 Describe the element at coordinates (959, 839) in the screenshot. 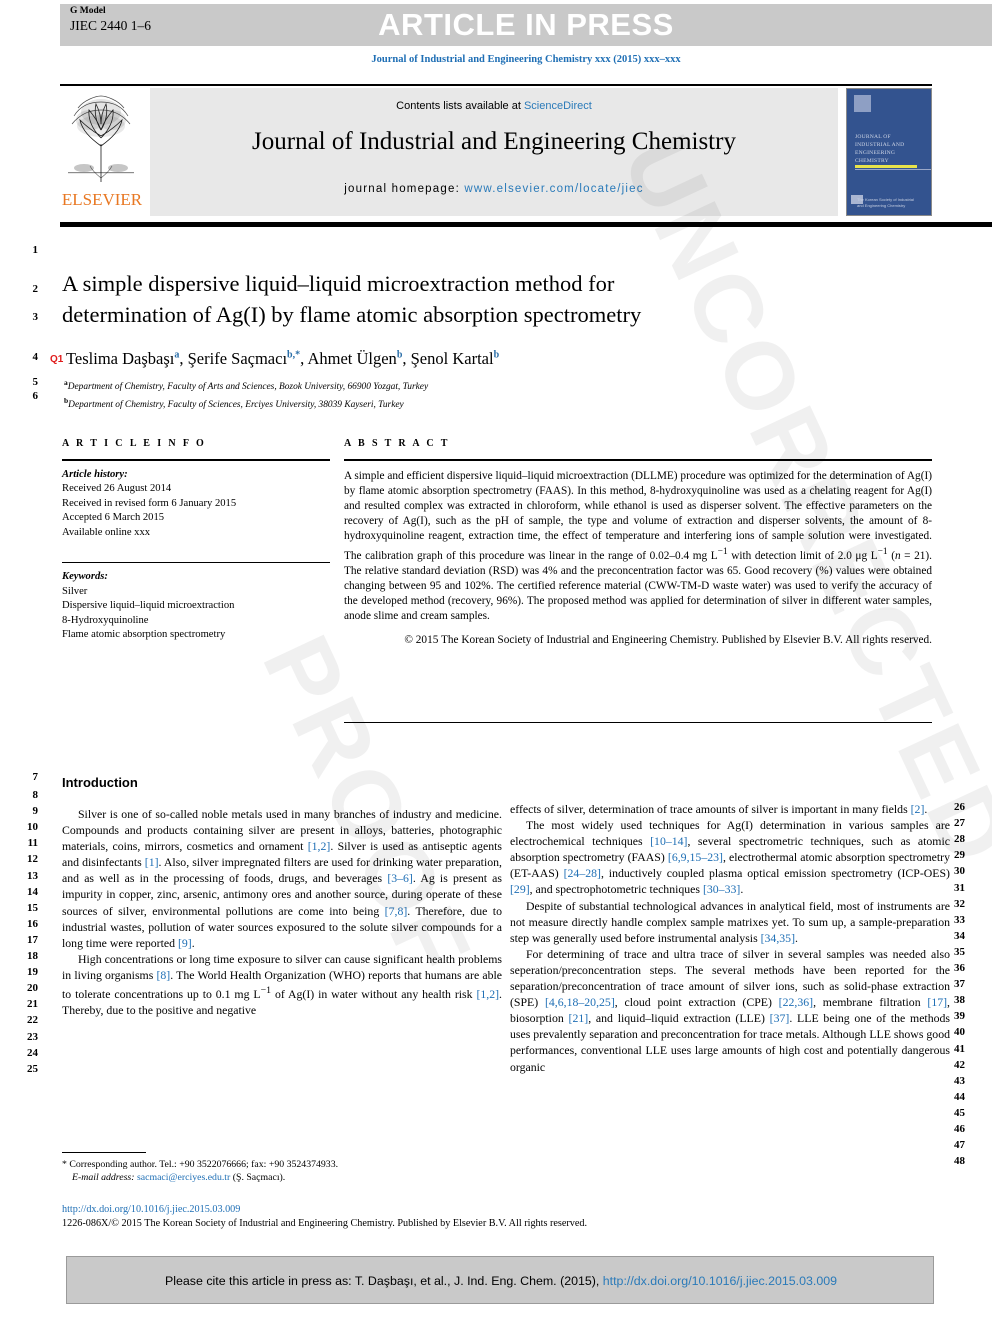

I see `line-number: 28` at that location.